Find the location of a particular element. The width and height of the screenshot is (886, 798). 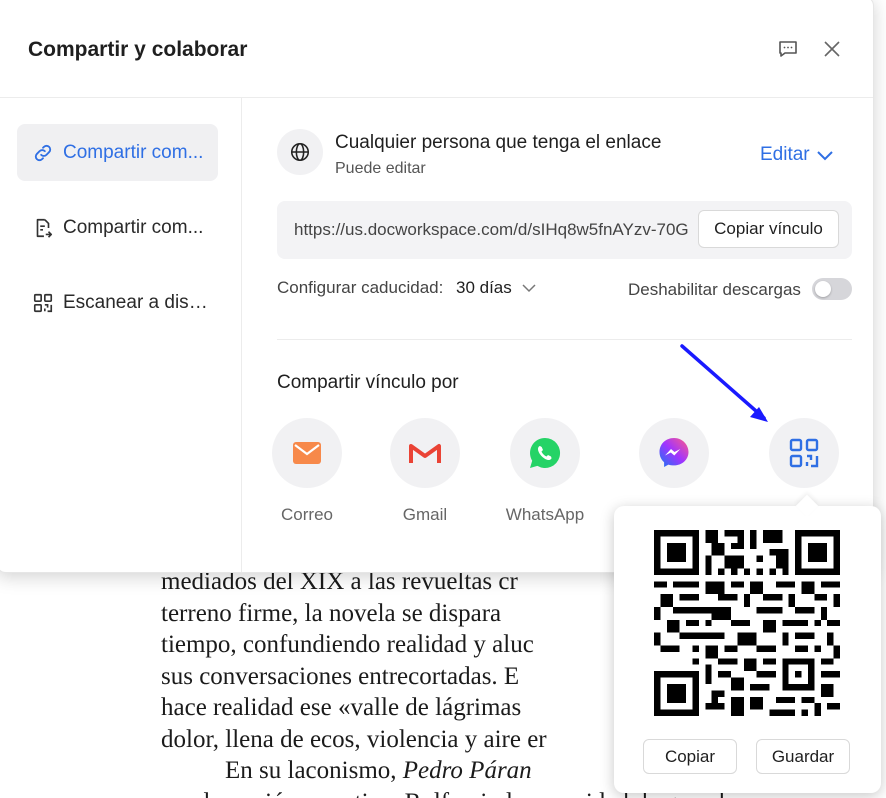

document-paragraph-start: En su laconismo, is located at coordinates (314, 770).